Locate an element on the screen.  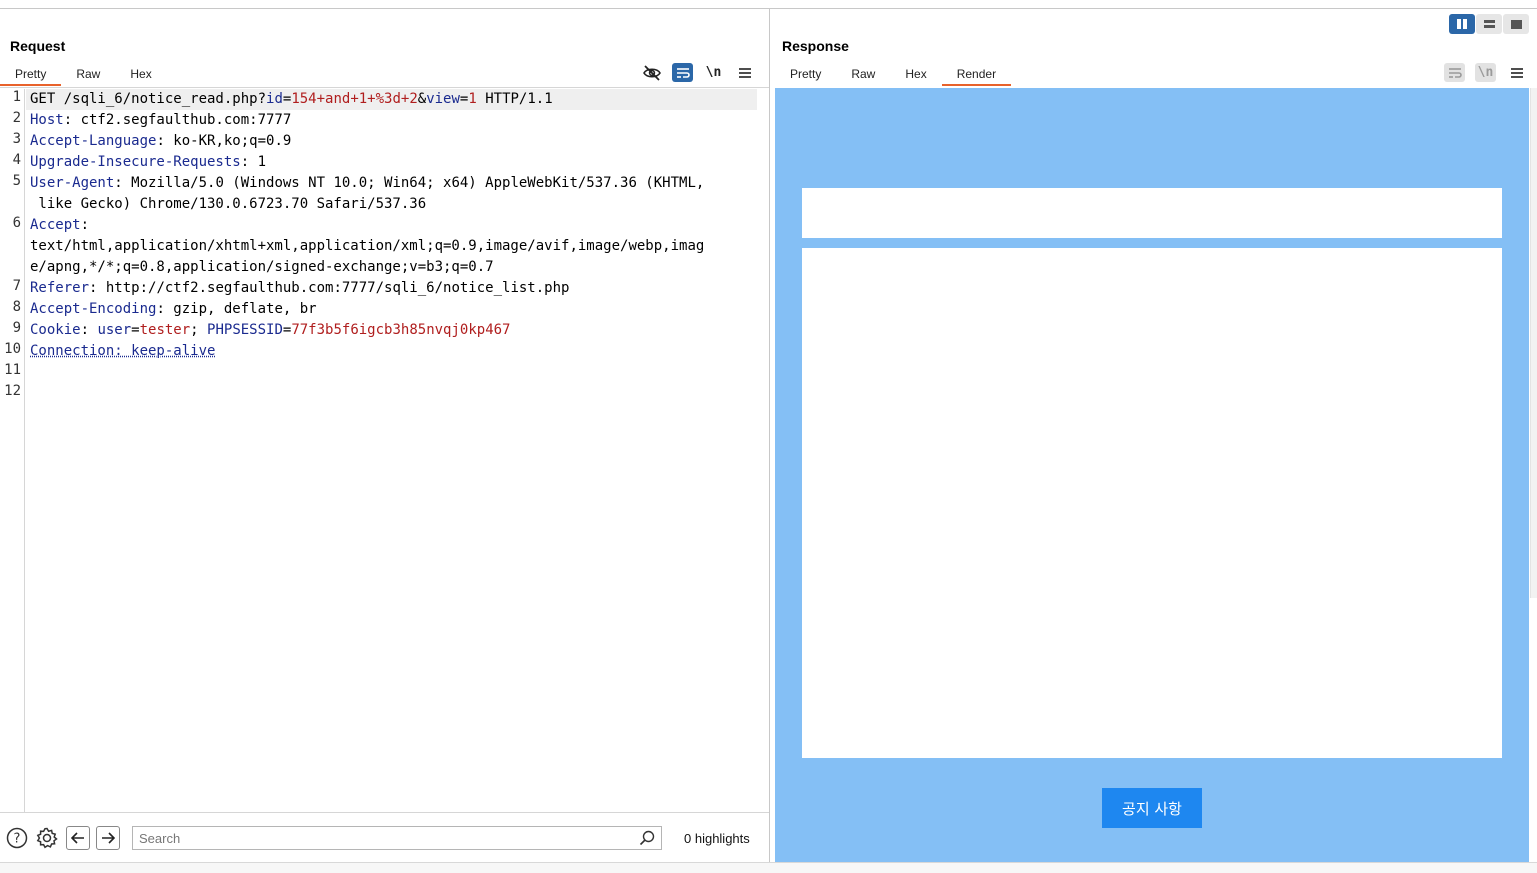
code-token: = is located at coordinates (135, 330).